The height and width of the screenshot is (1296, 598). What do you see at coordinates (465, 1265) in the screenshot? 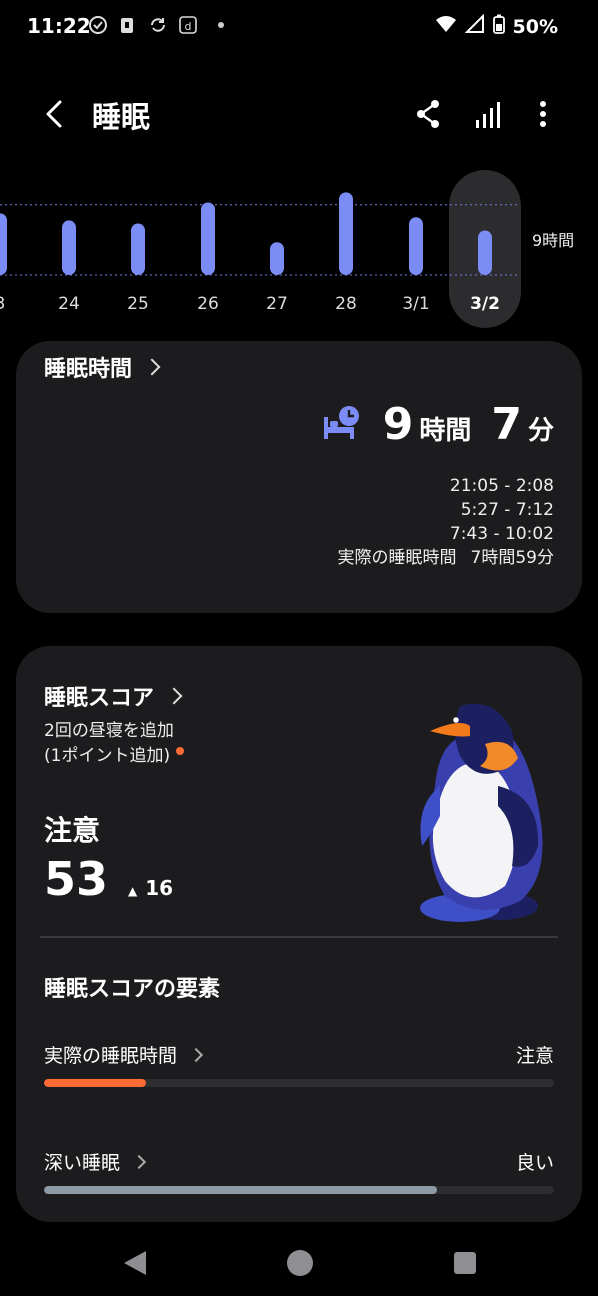
I see `recents-square-icon` at bounding box center [465, 1265].